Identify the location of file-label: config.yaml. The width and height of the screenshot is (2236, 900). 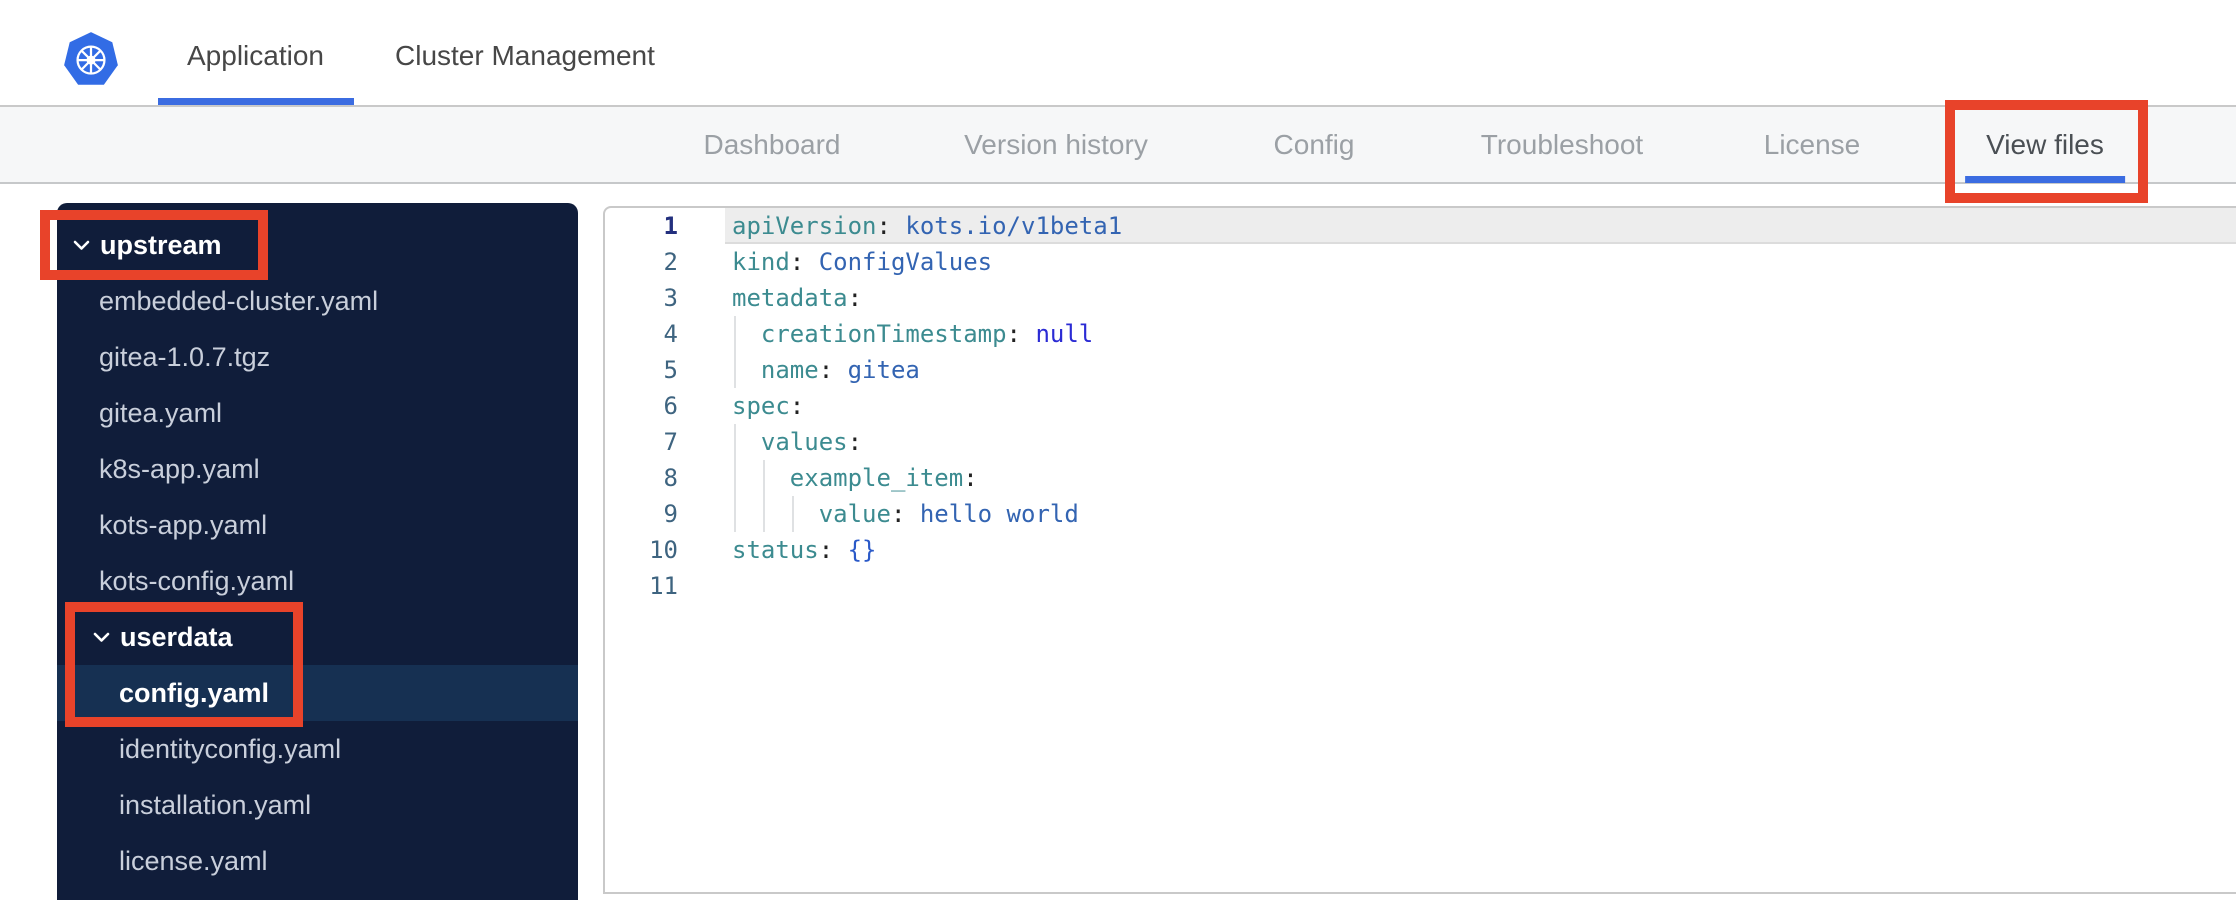
(194, 692).